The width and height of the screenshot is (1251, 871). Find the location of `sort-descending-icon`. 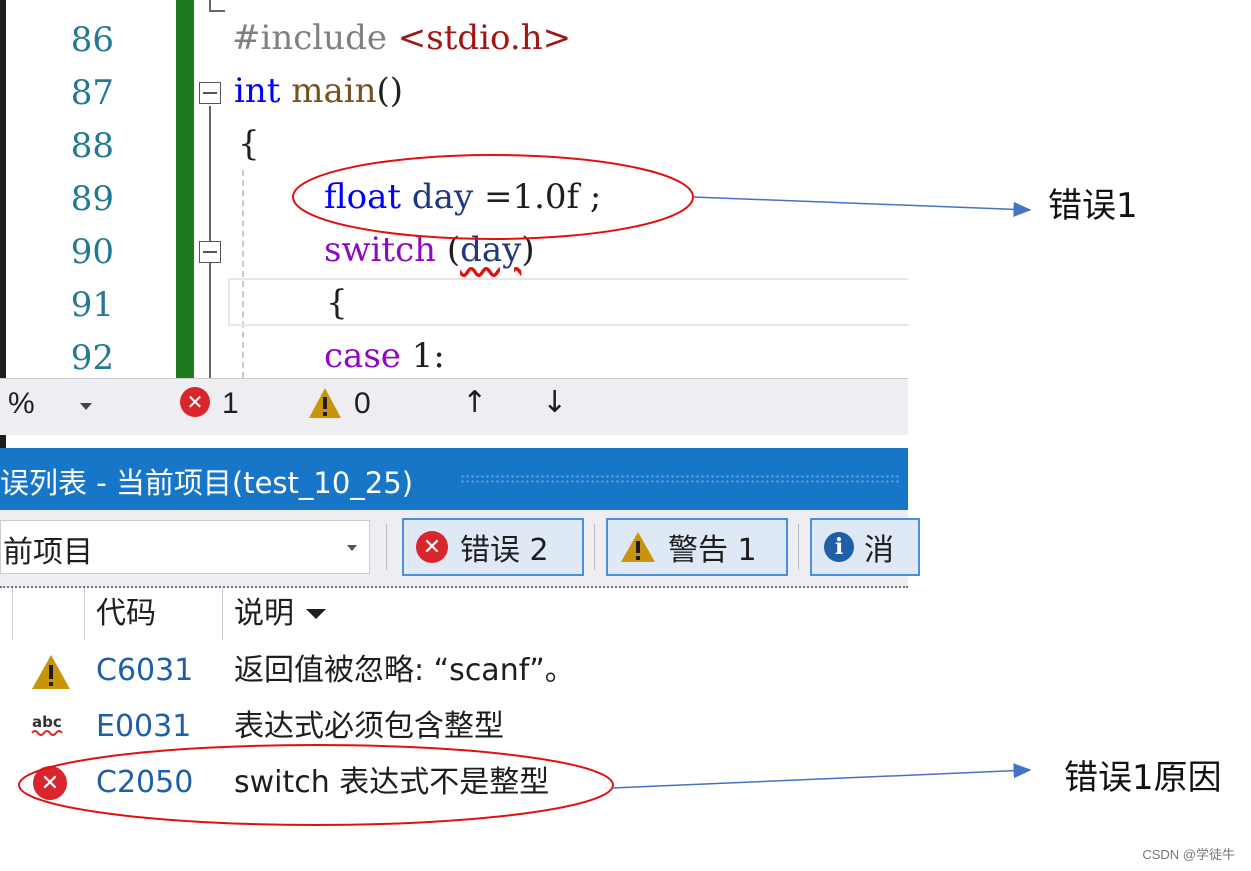

sort-descending-icon is located at coordinates (316, 614).